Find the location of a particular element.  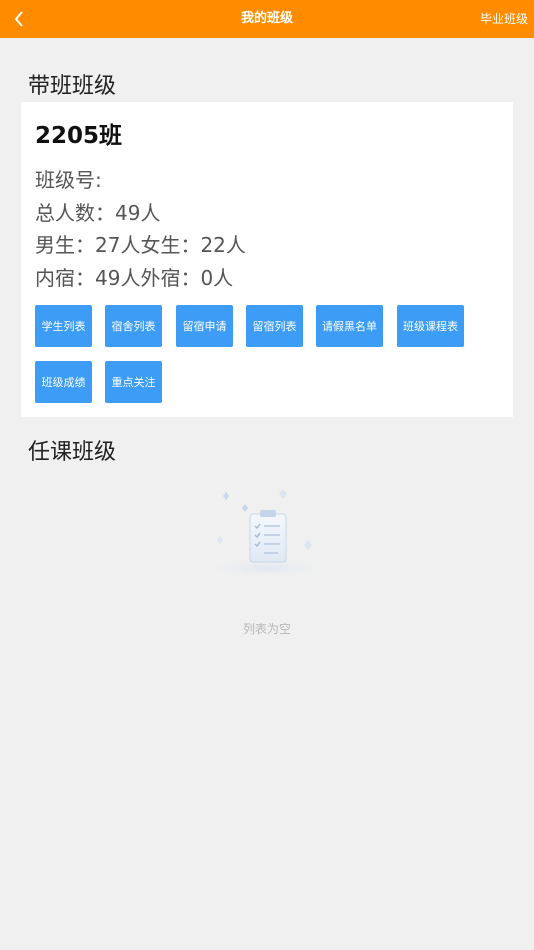

total-count: 总人数：49人 is located at coordinates (98, 213).